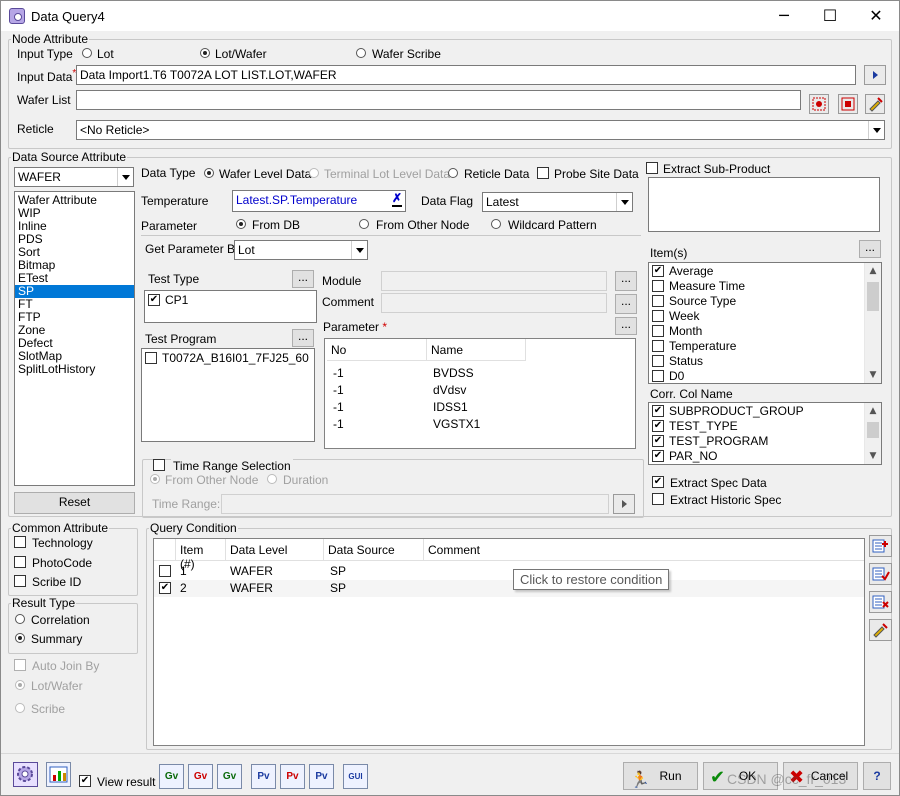  I want to click on input-type-lotwafer-radio, so click(205, 53).